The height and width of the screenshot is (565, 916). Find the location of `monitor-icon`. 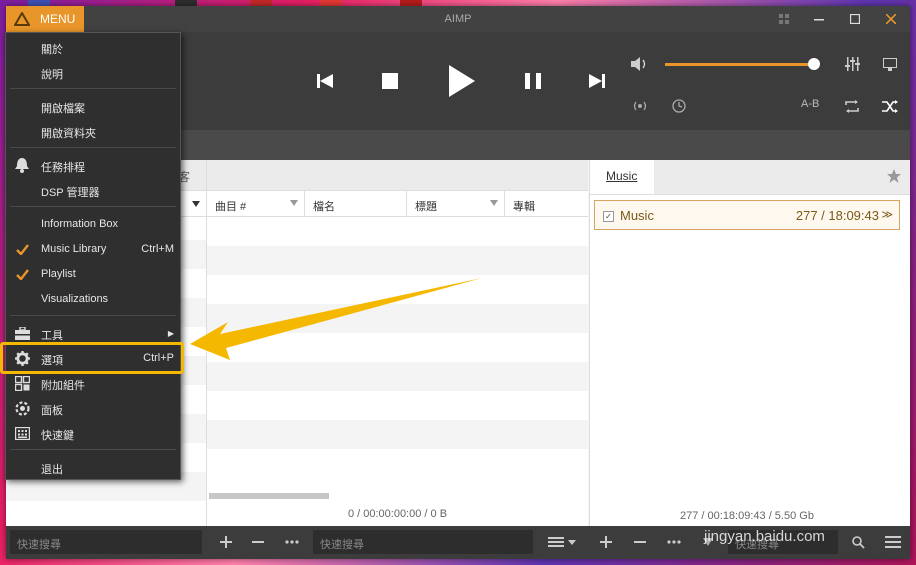

monitor-icon is located at coordinates (890, 64).